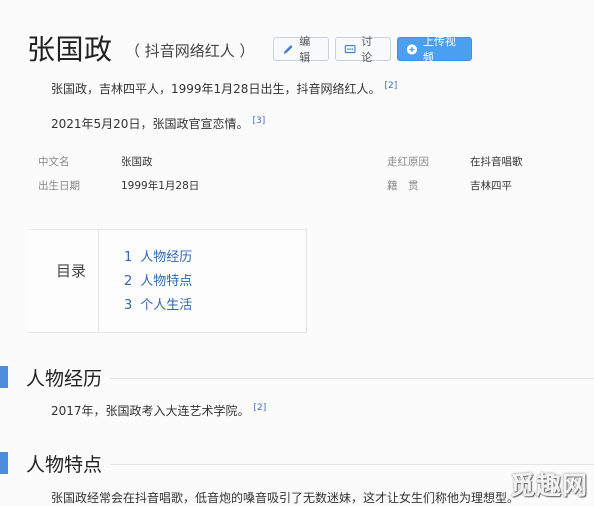 The width and height of the screenshot is (594, 506). Describe the element at coordinates (150, 124) in the screenshot. I see `intro-text-2: 2021年5月20日，张国政官宣恋情。` at that location.